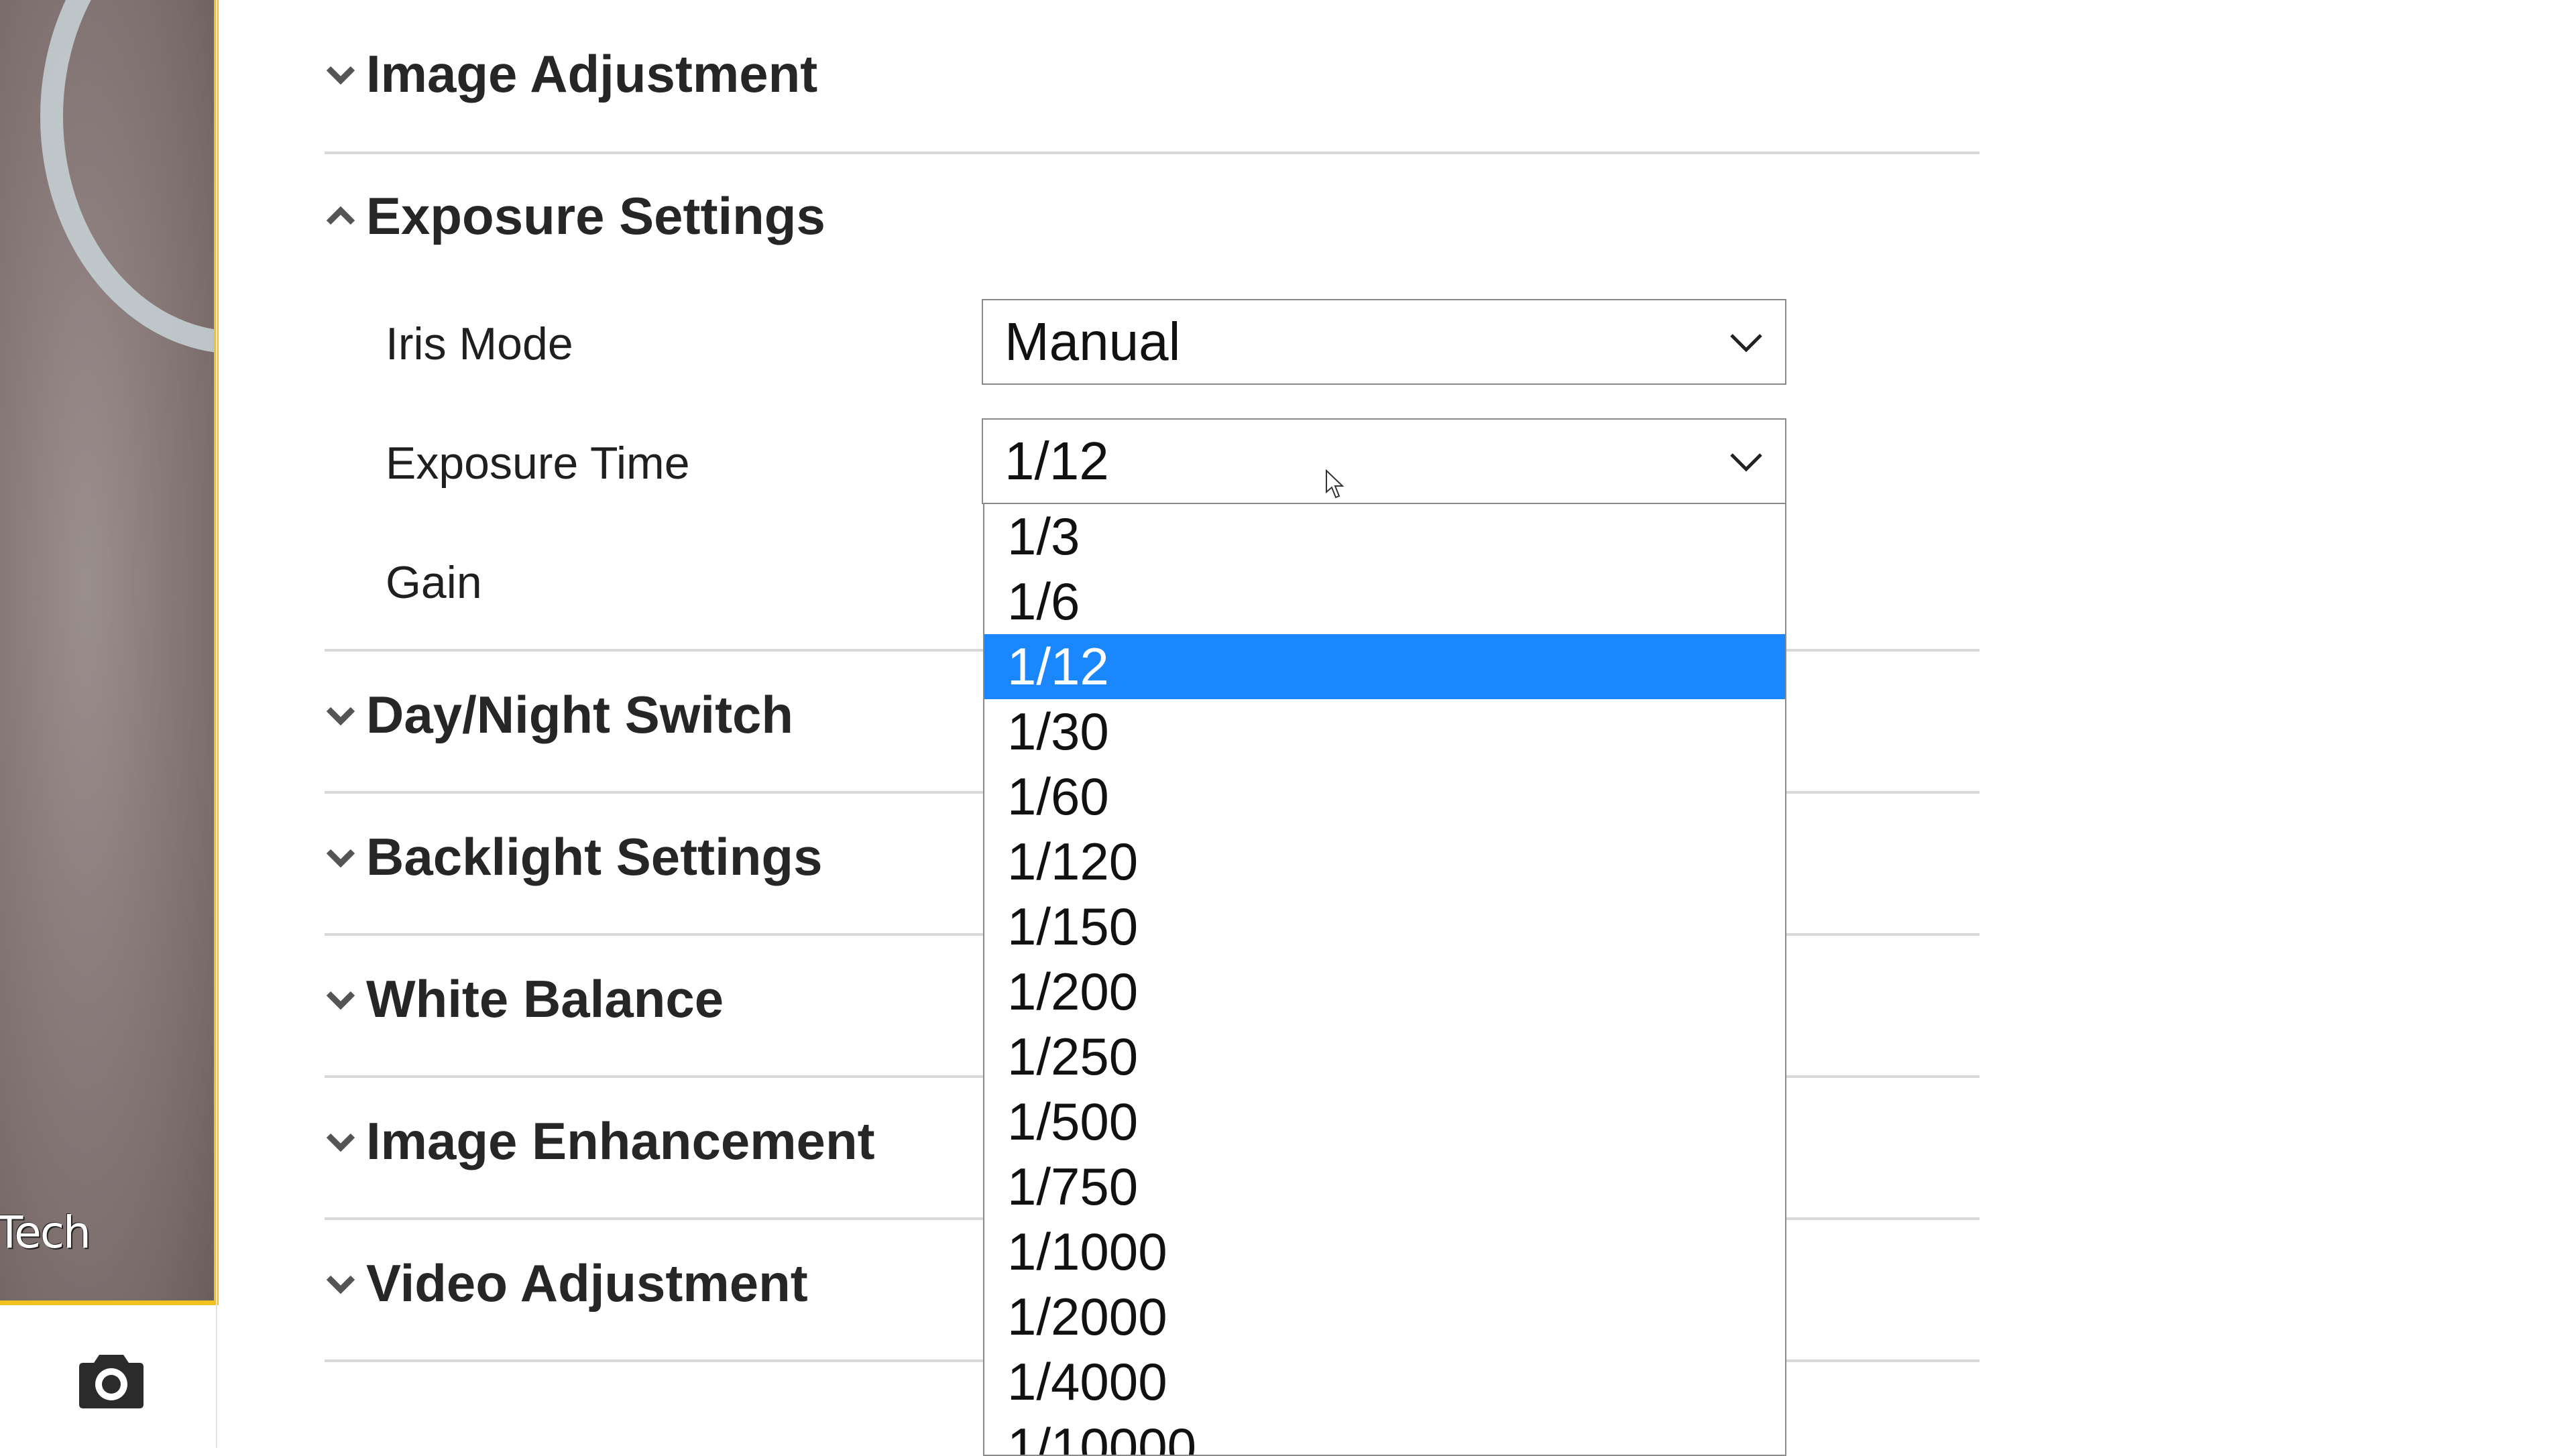 Image resolution: width=2575 pixels, height=1456 pixels. I want to click on section-label: Image Enhancement, so click(620, 1140).